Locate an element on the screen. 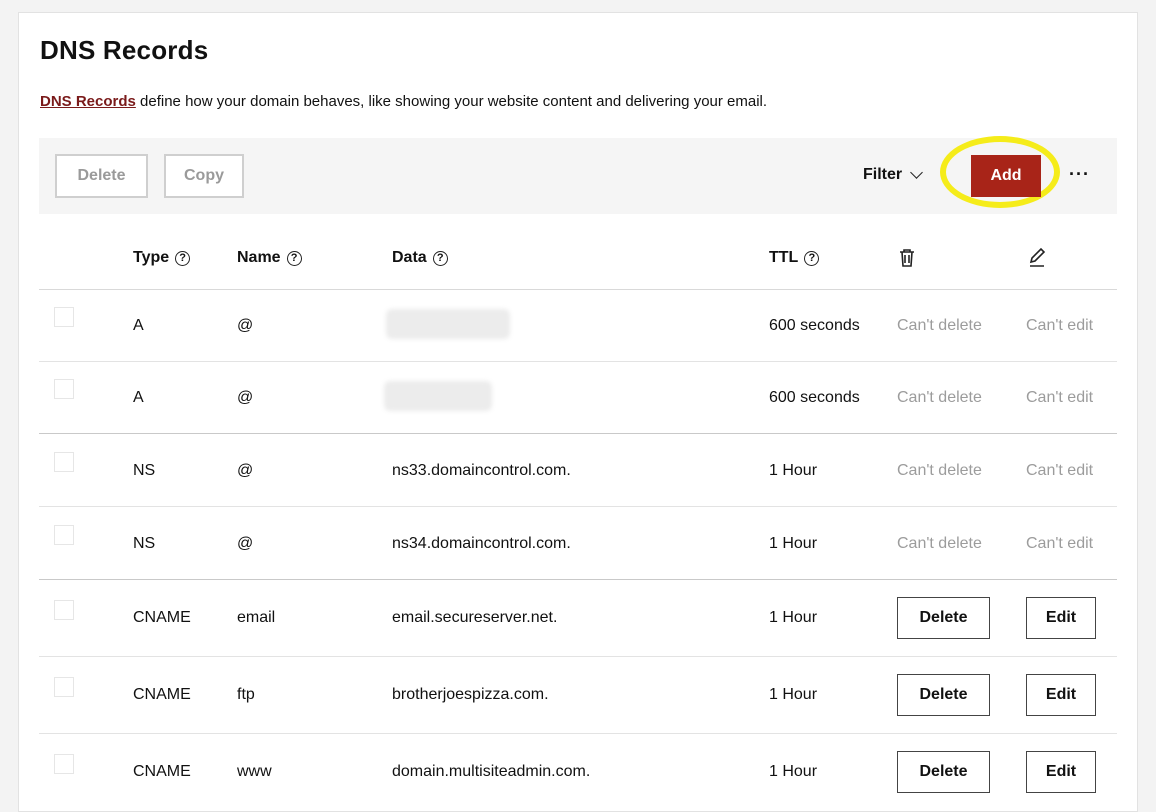  column-header-ttl: TTL ? is located at coordinates (794, 258).